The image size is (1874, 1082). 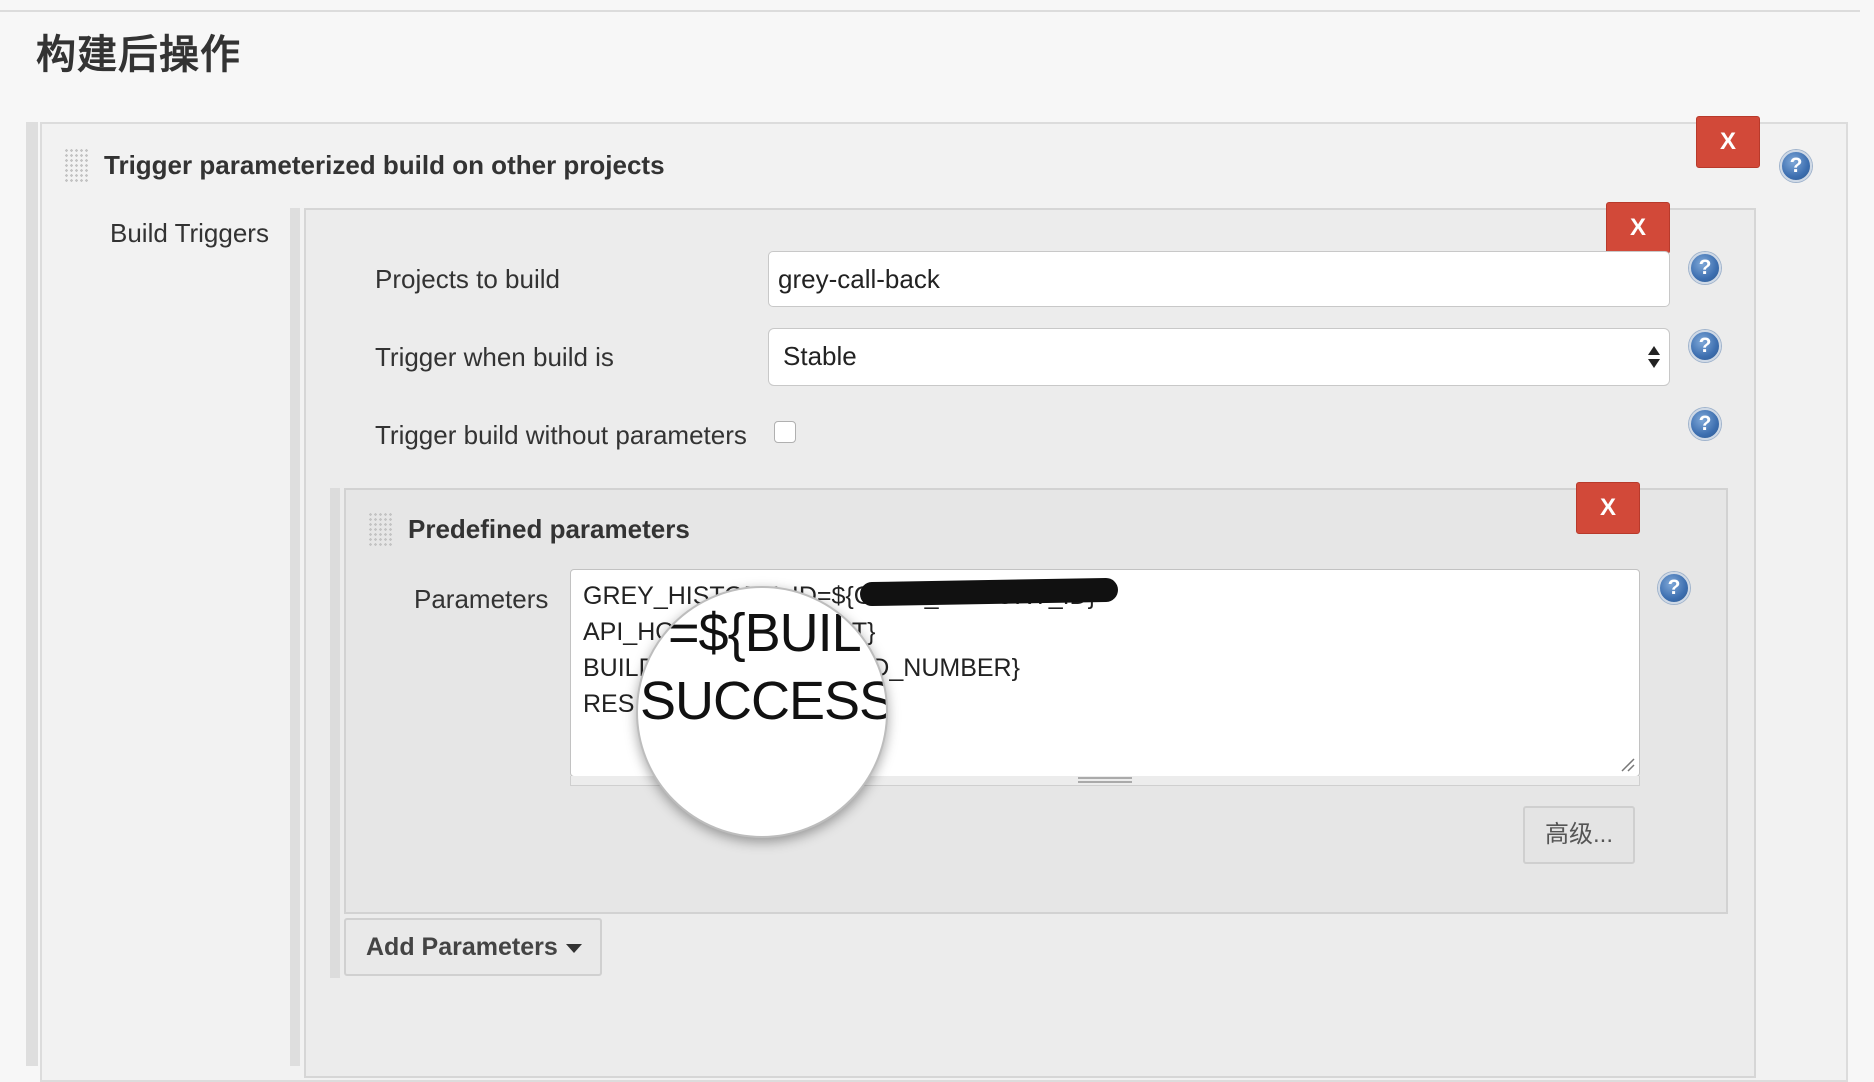 What do you see at coordinates (561, 435) in the screenshot?
I see `without-params-label: Trigger build without parameters` at bounding box center [561, 435].